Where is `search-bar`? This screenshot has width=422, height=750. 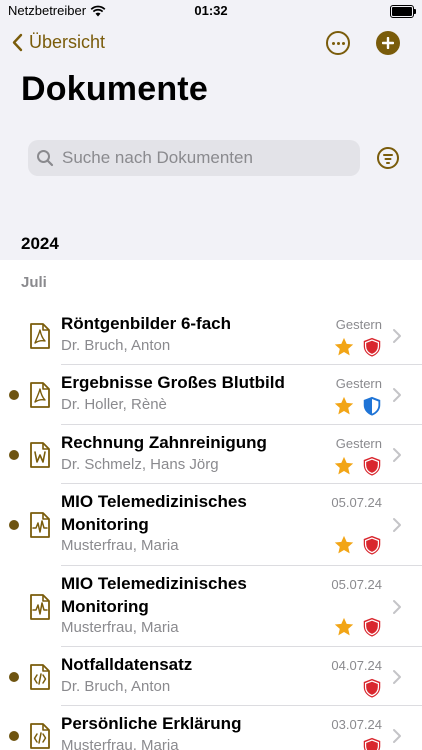 search-bar is located at coordinates (194, 158).